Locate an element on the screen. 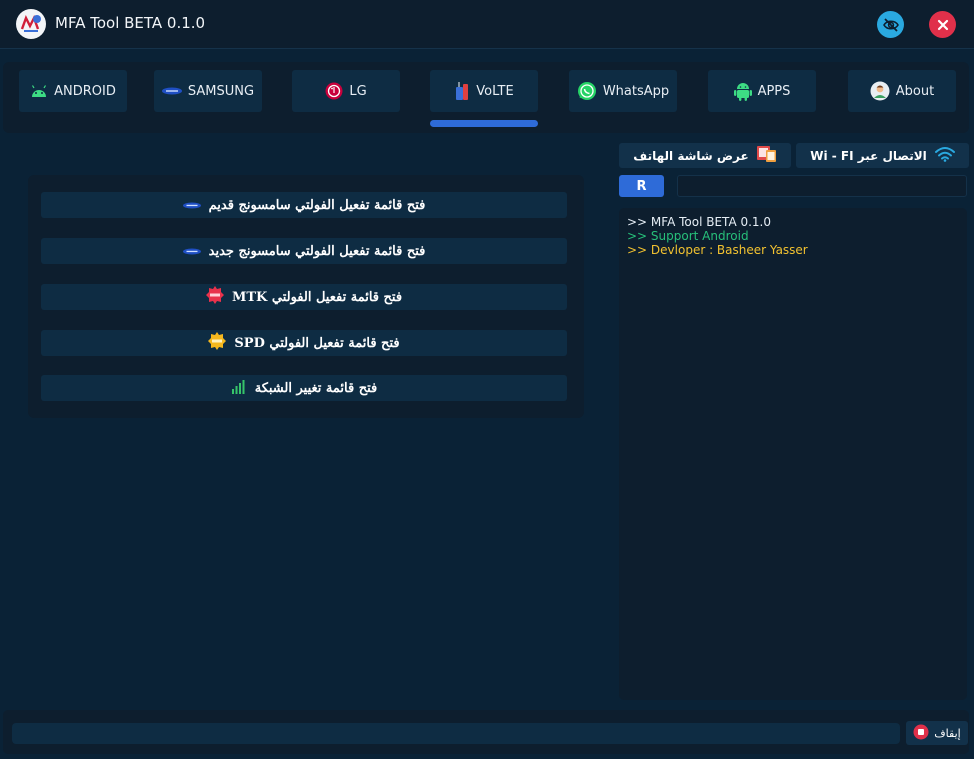 The image size is (974, 759). phone-screen-button: عرض شاشة الهاتف is located at coordinates (705, 155).